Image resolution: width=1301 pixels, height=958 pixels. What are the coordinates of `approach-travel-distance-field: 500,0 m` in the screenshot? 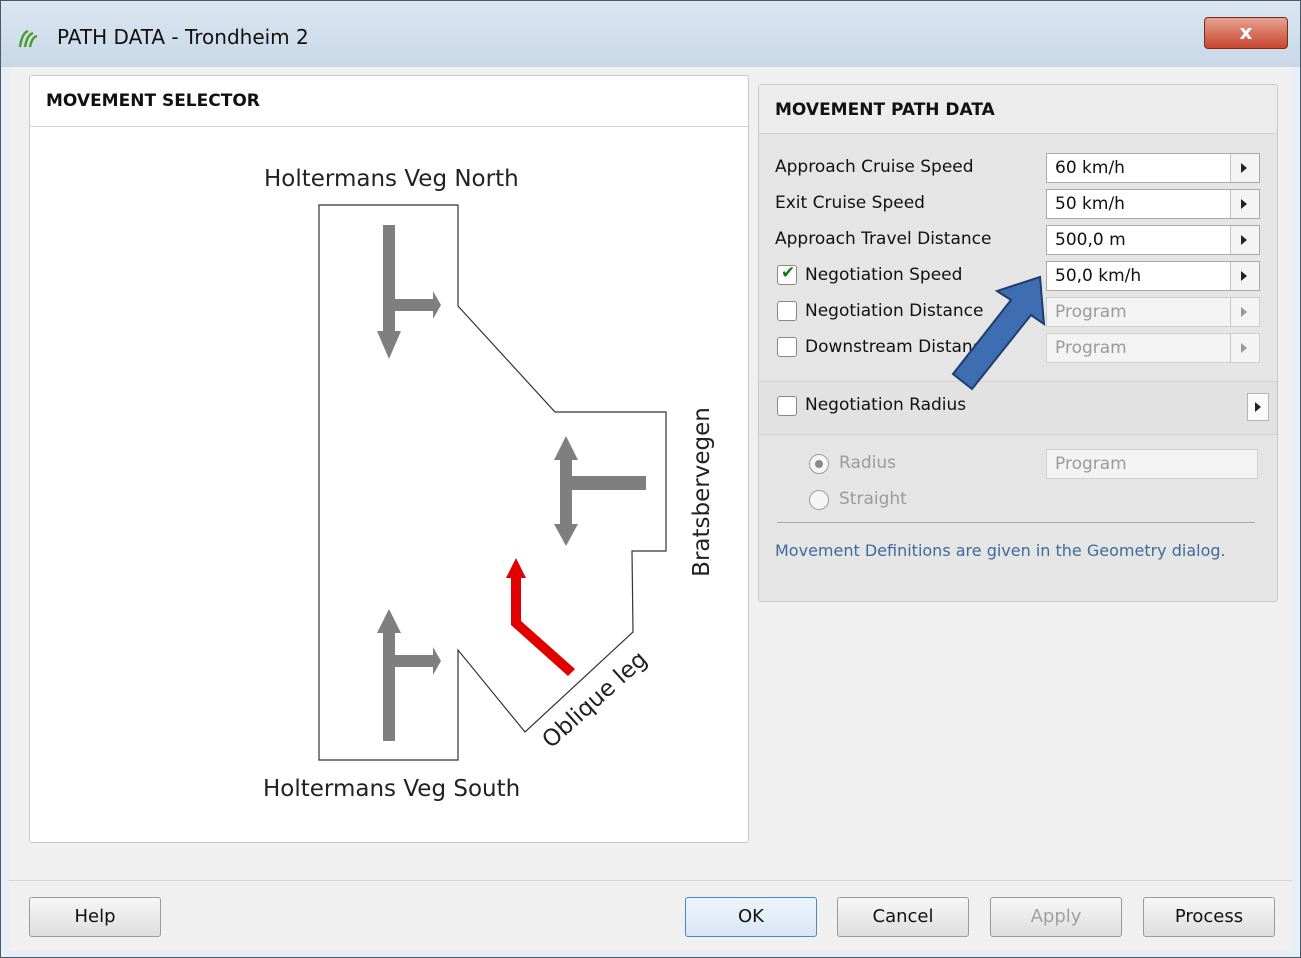 It's located at (1153, 240).